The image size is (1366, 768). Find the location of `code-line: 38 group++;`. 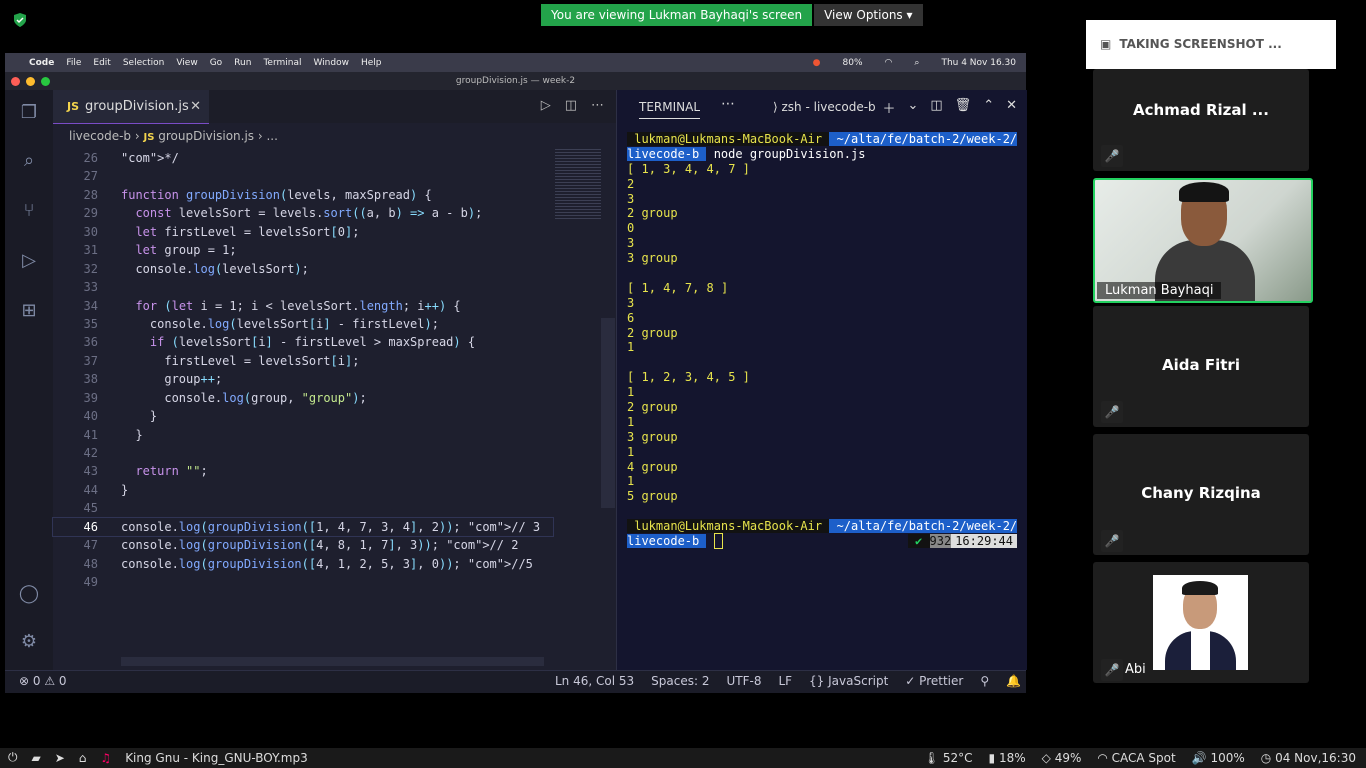

code-line: 38 group++; is located at coordinates (303, 379).